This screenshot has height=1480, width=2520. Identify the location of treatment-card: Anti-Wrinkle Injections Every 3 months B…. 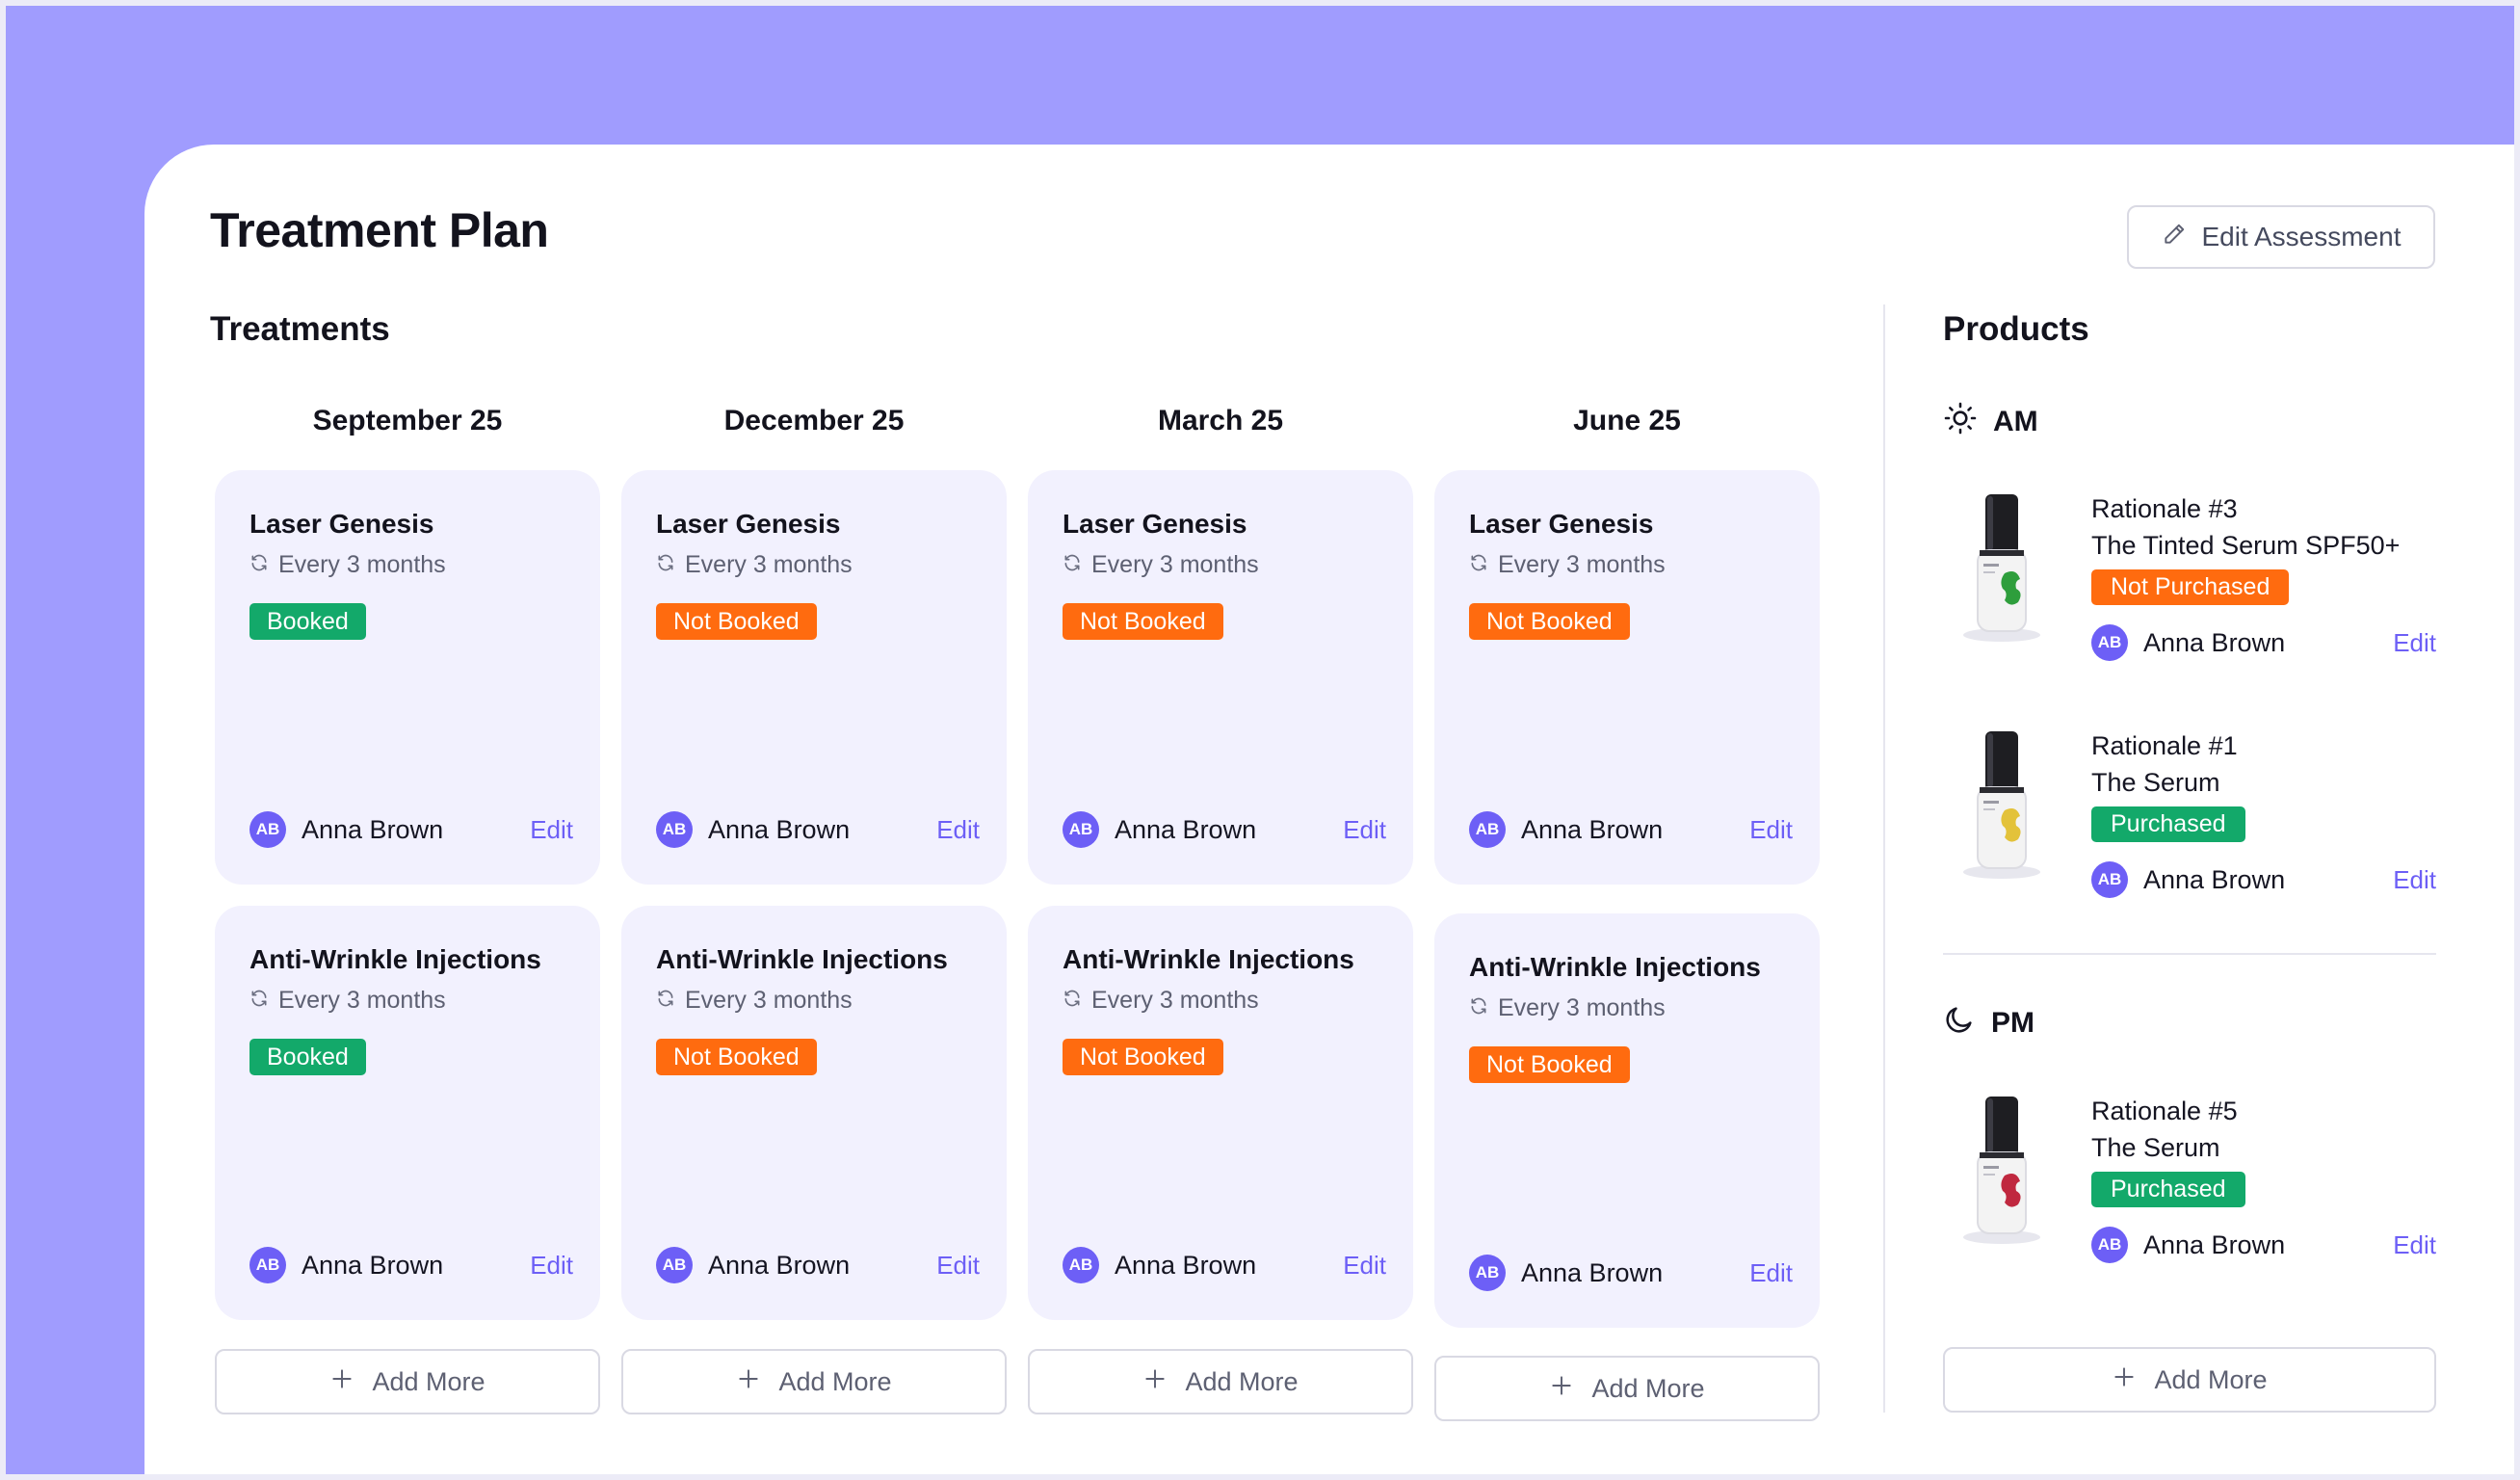
(408, 1113).